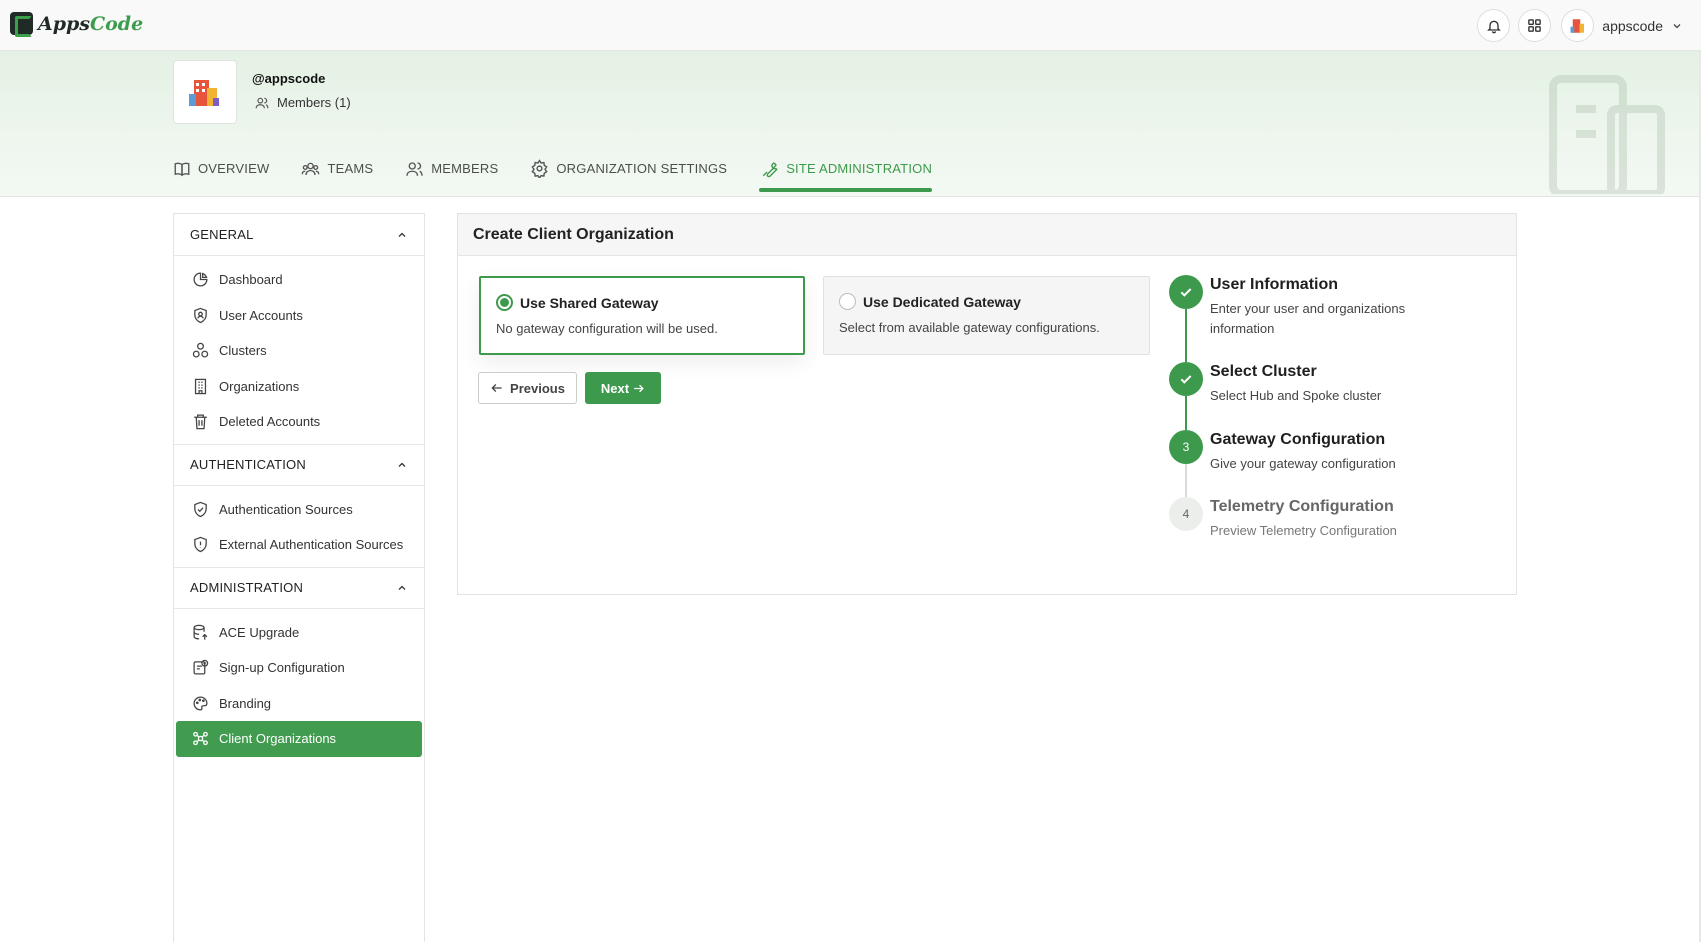  I want to click on step-title: Telemetry Configuration, so click(1302, 506).